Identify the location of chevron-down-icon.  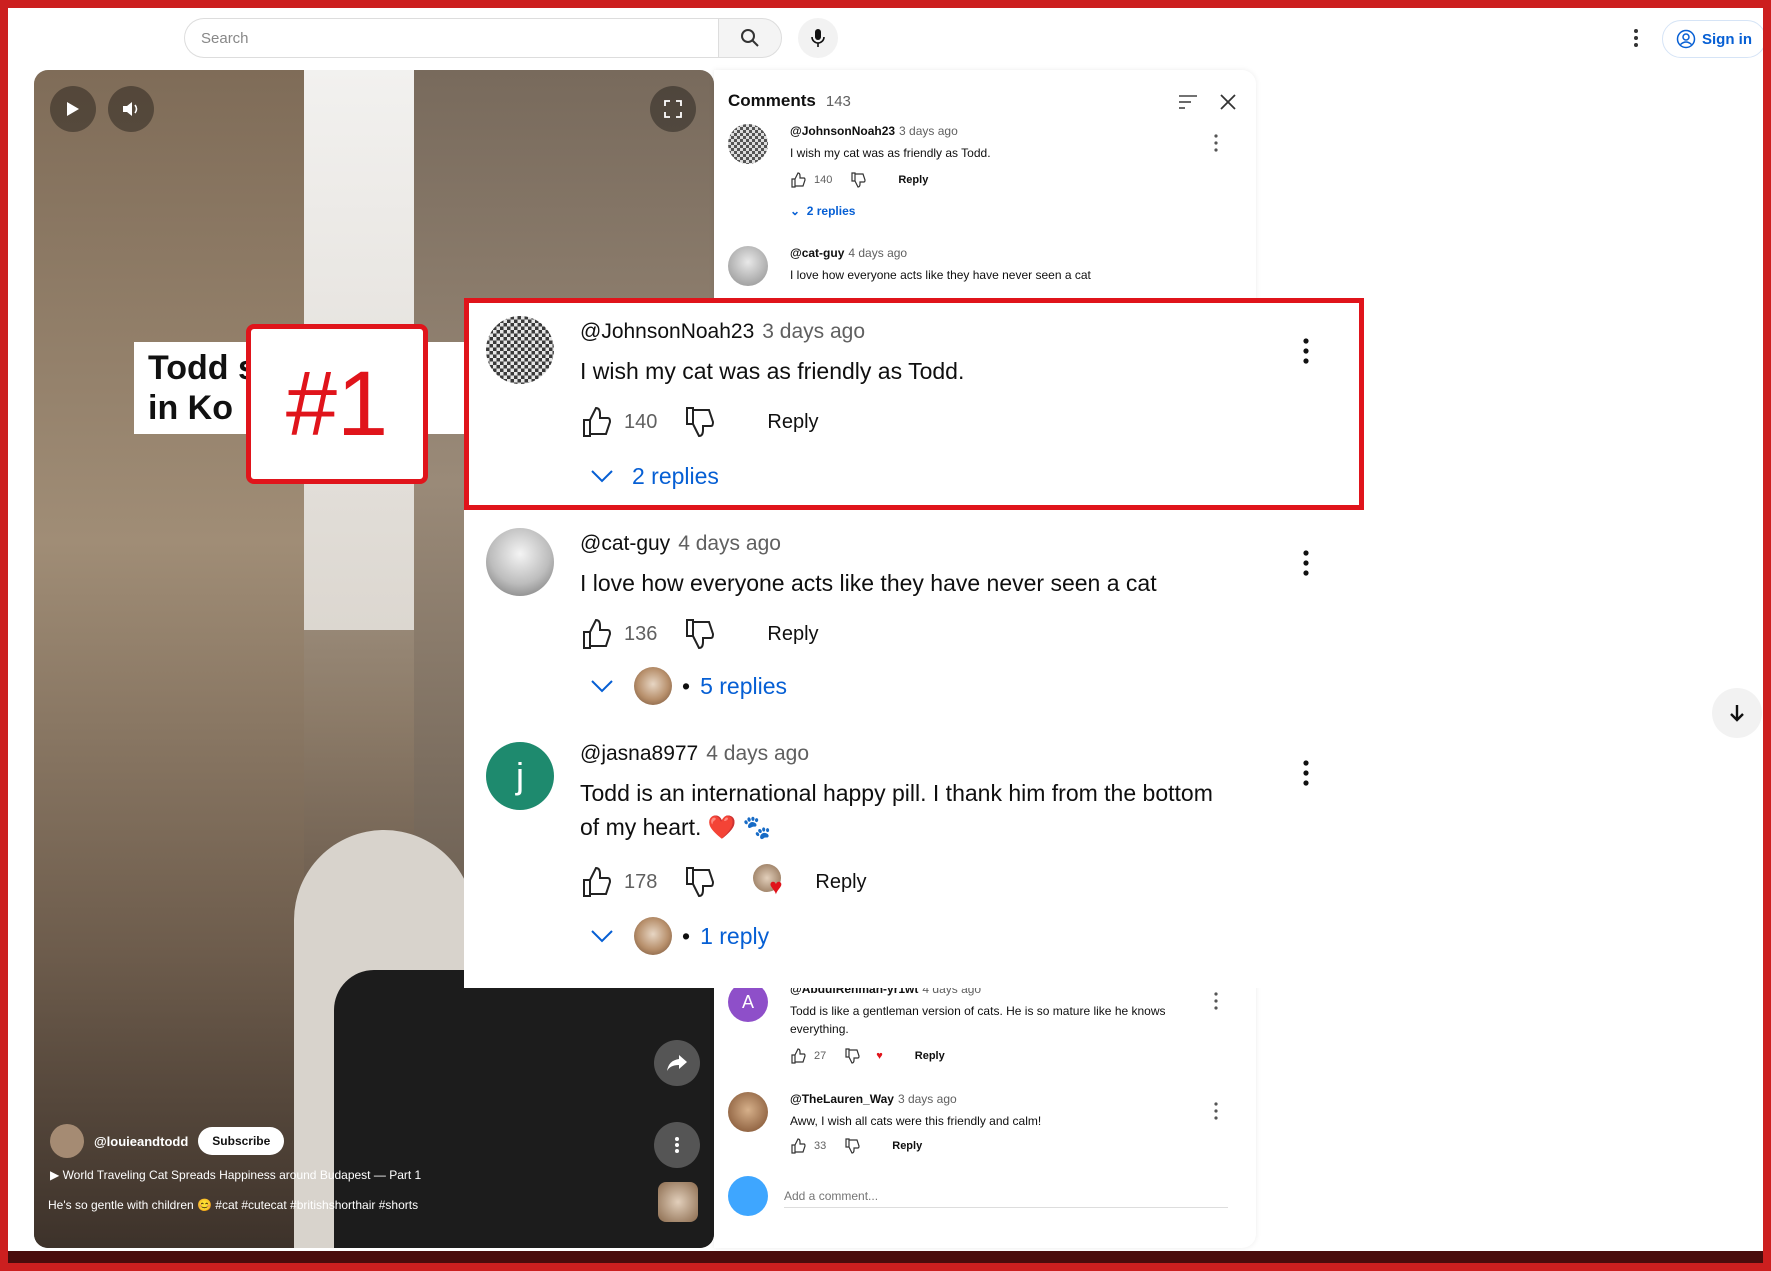
(602, 686).